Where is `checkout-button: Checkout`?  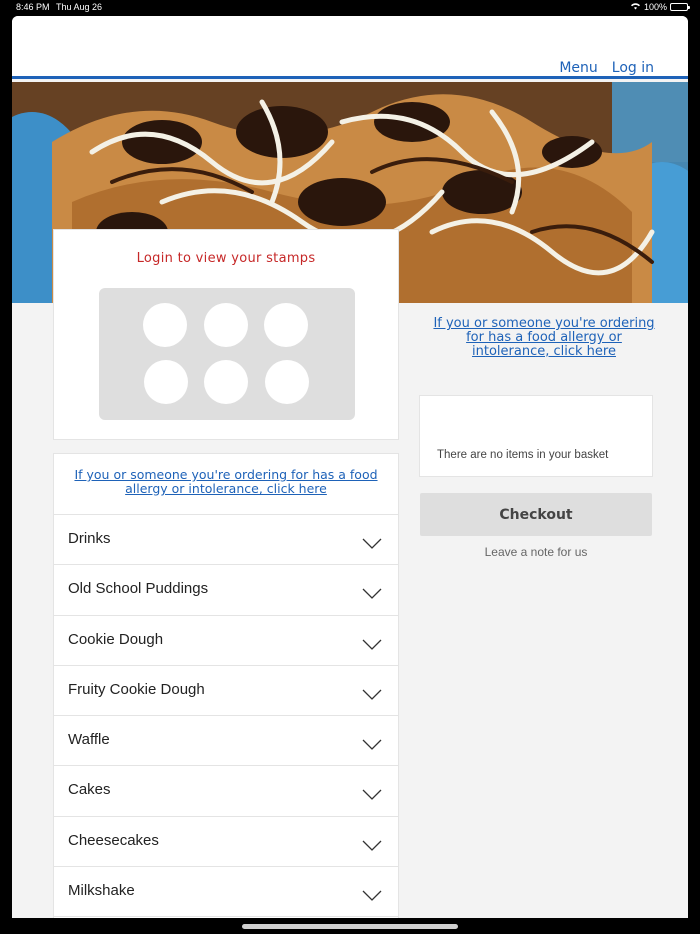 checkout-button: Checkout is located at coordinates (536, 514).